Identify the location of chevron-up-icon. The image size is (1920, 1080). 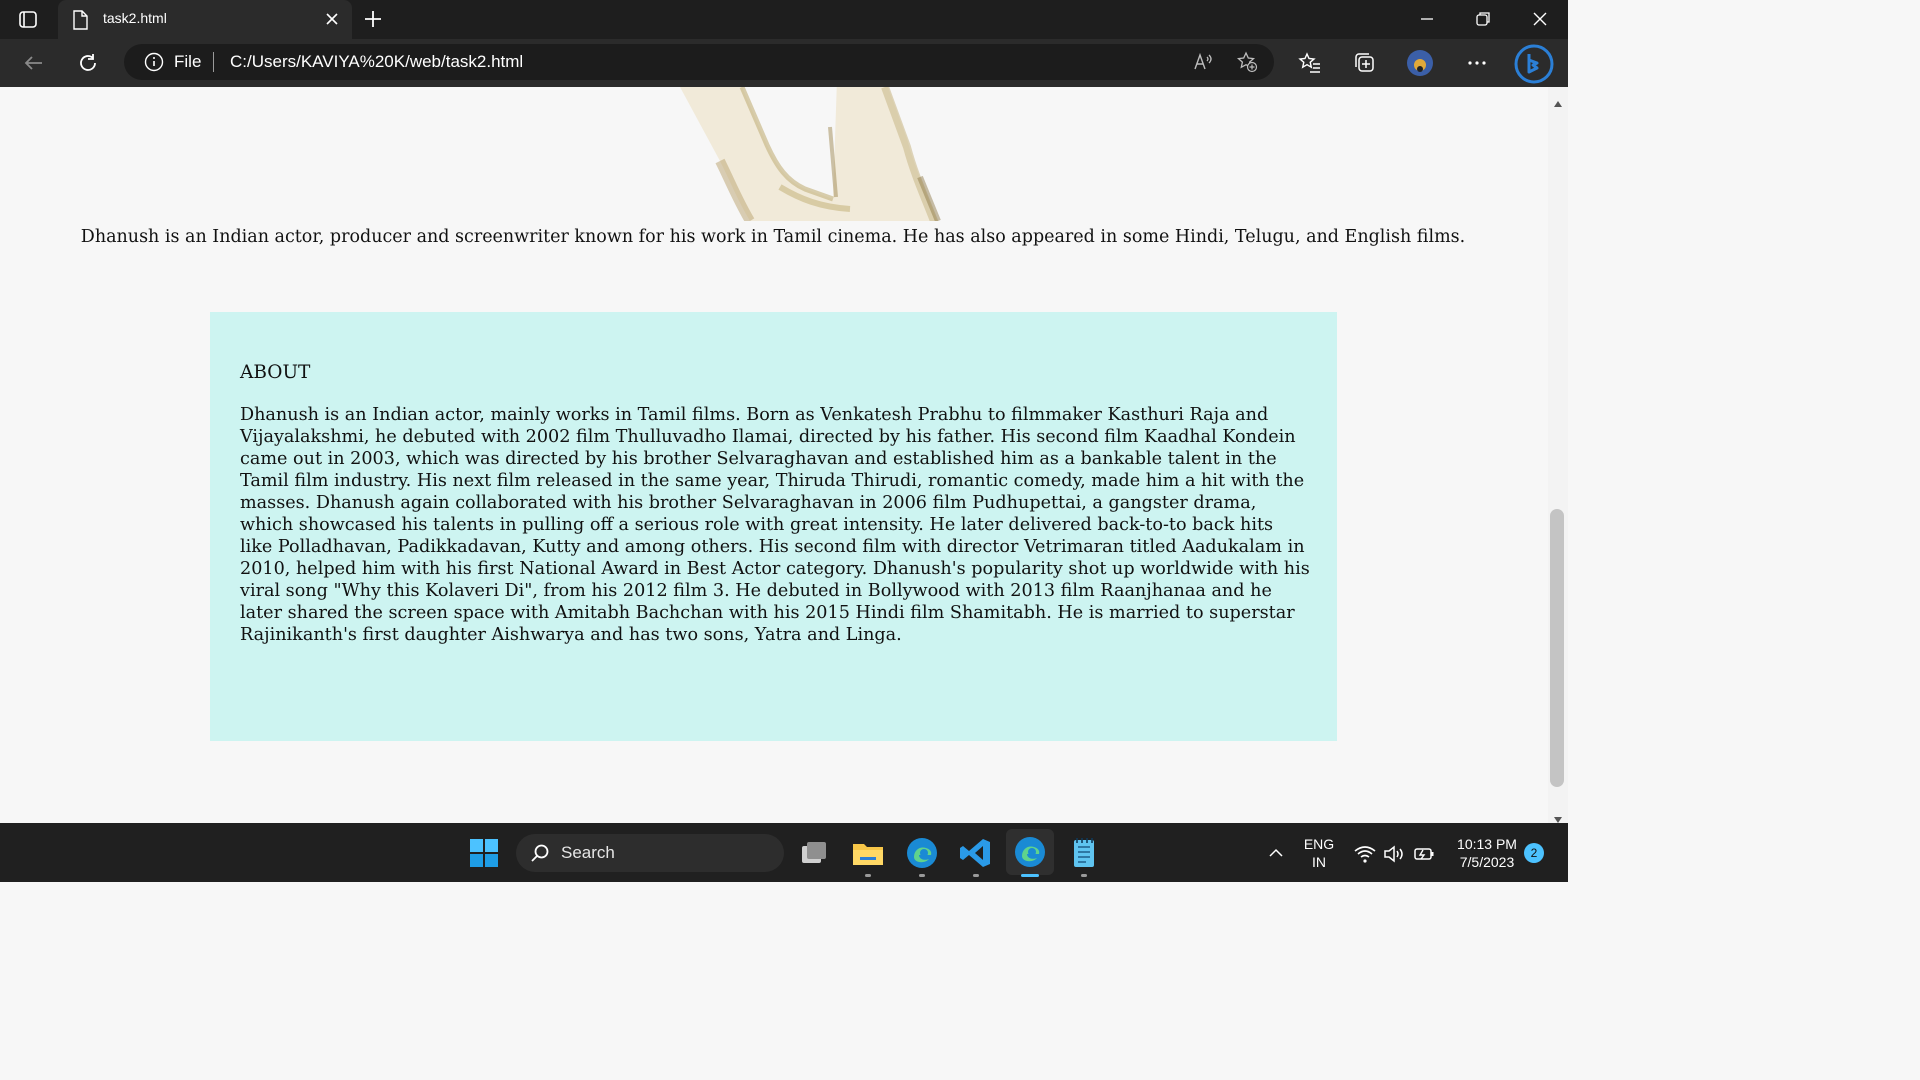
(1276, 853).